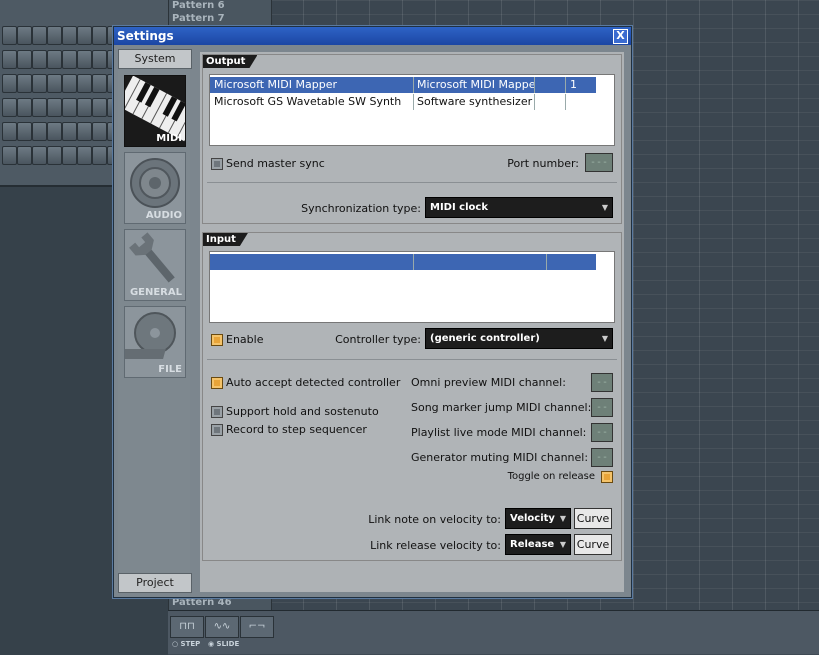 This screenshot has height=655, width=819. I want to click on pattern-item: Pattern 6, so click(198, 5).